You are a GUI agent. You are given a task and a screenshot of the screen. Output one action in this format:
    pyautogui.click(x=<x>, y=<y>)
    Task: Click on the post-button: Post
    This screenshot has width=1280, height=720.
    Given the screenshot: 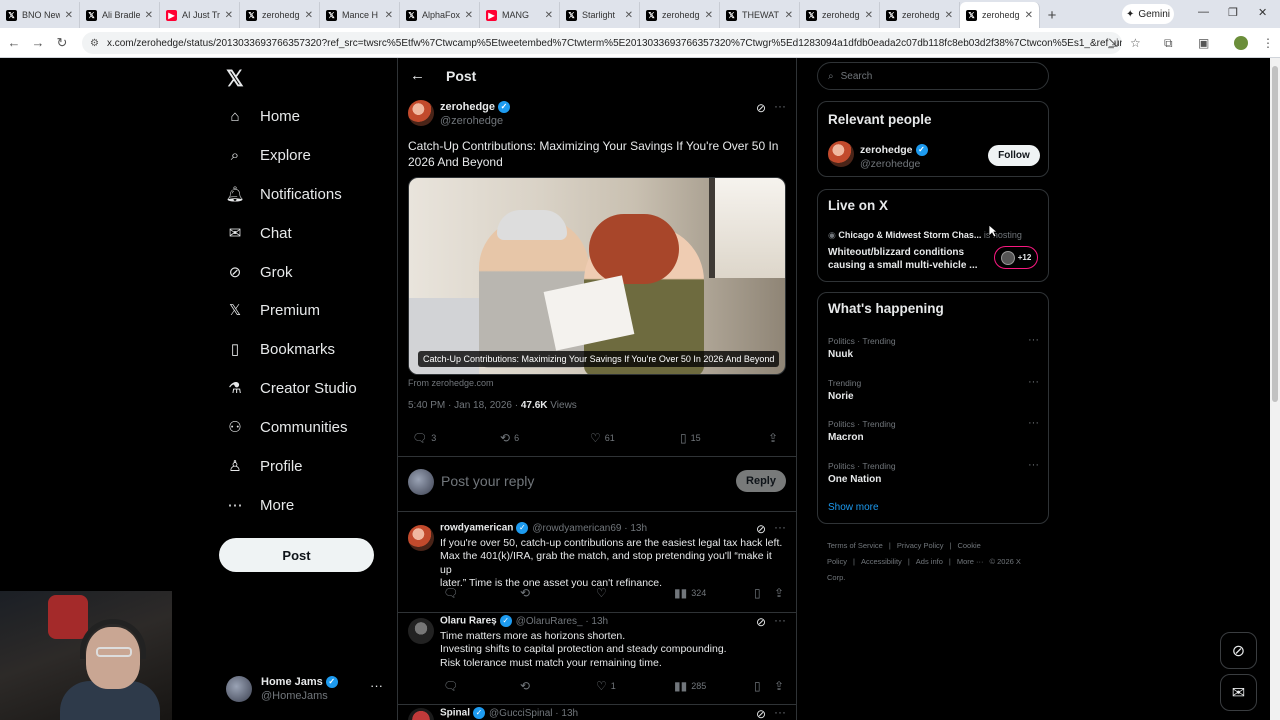 What is the action you would take?
    pyautogui.click(x=296, y=555)
    